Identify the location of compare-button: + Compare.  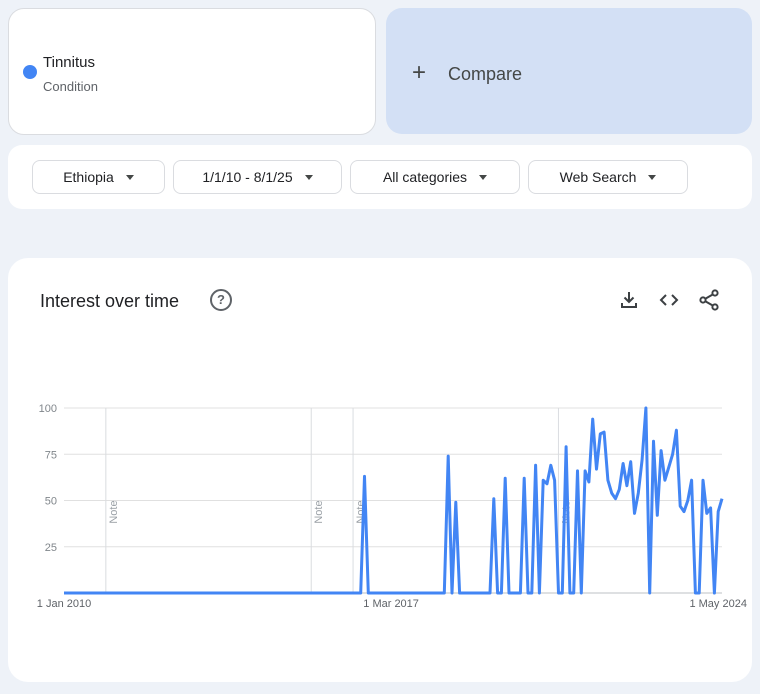
(569, 71).